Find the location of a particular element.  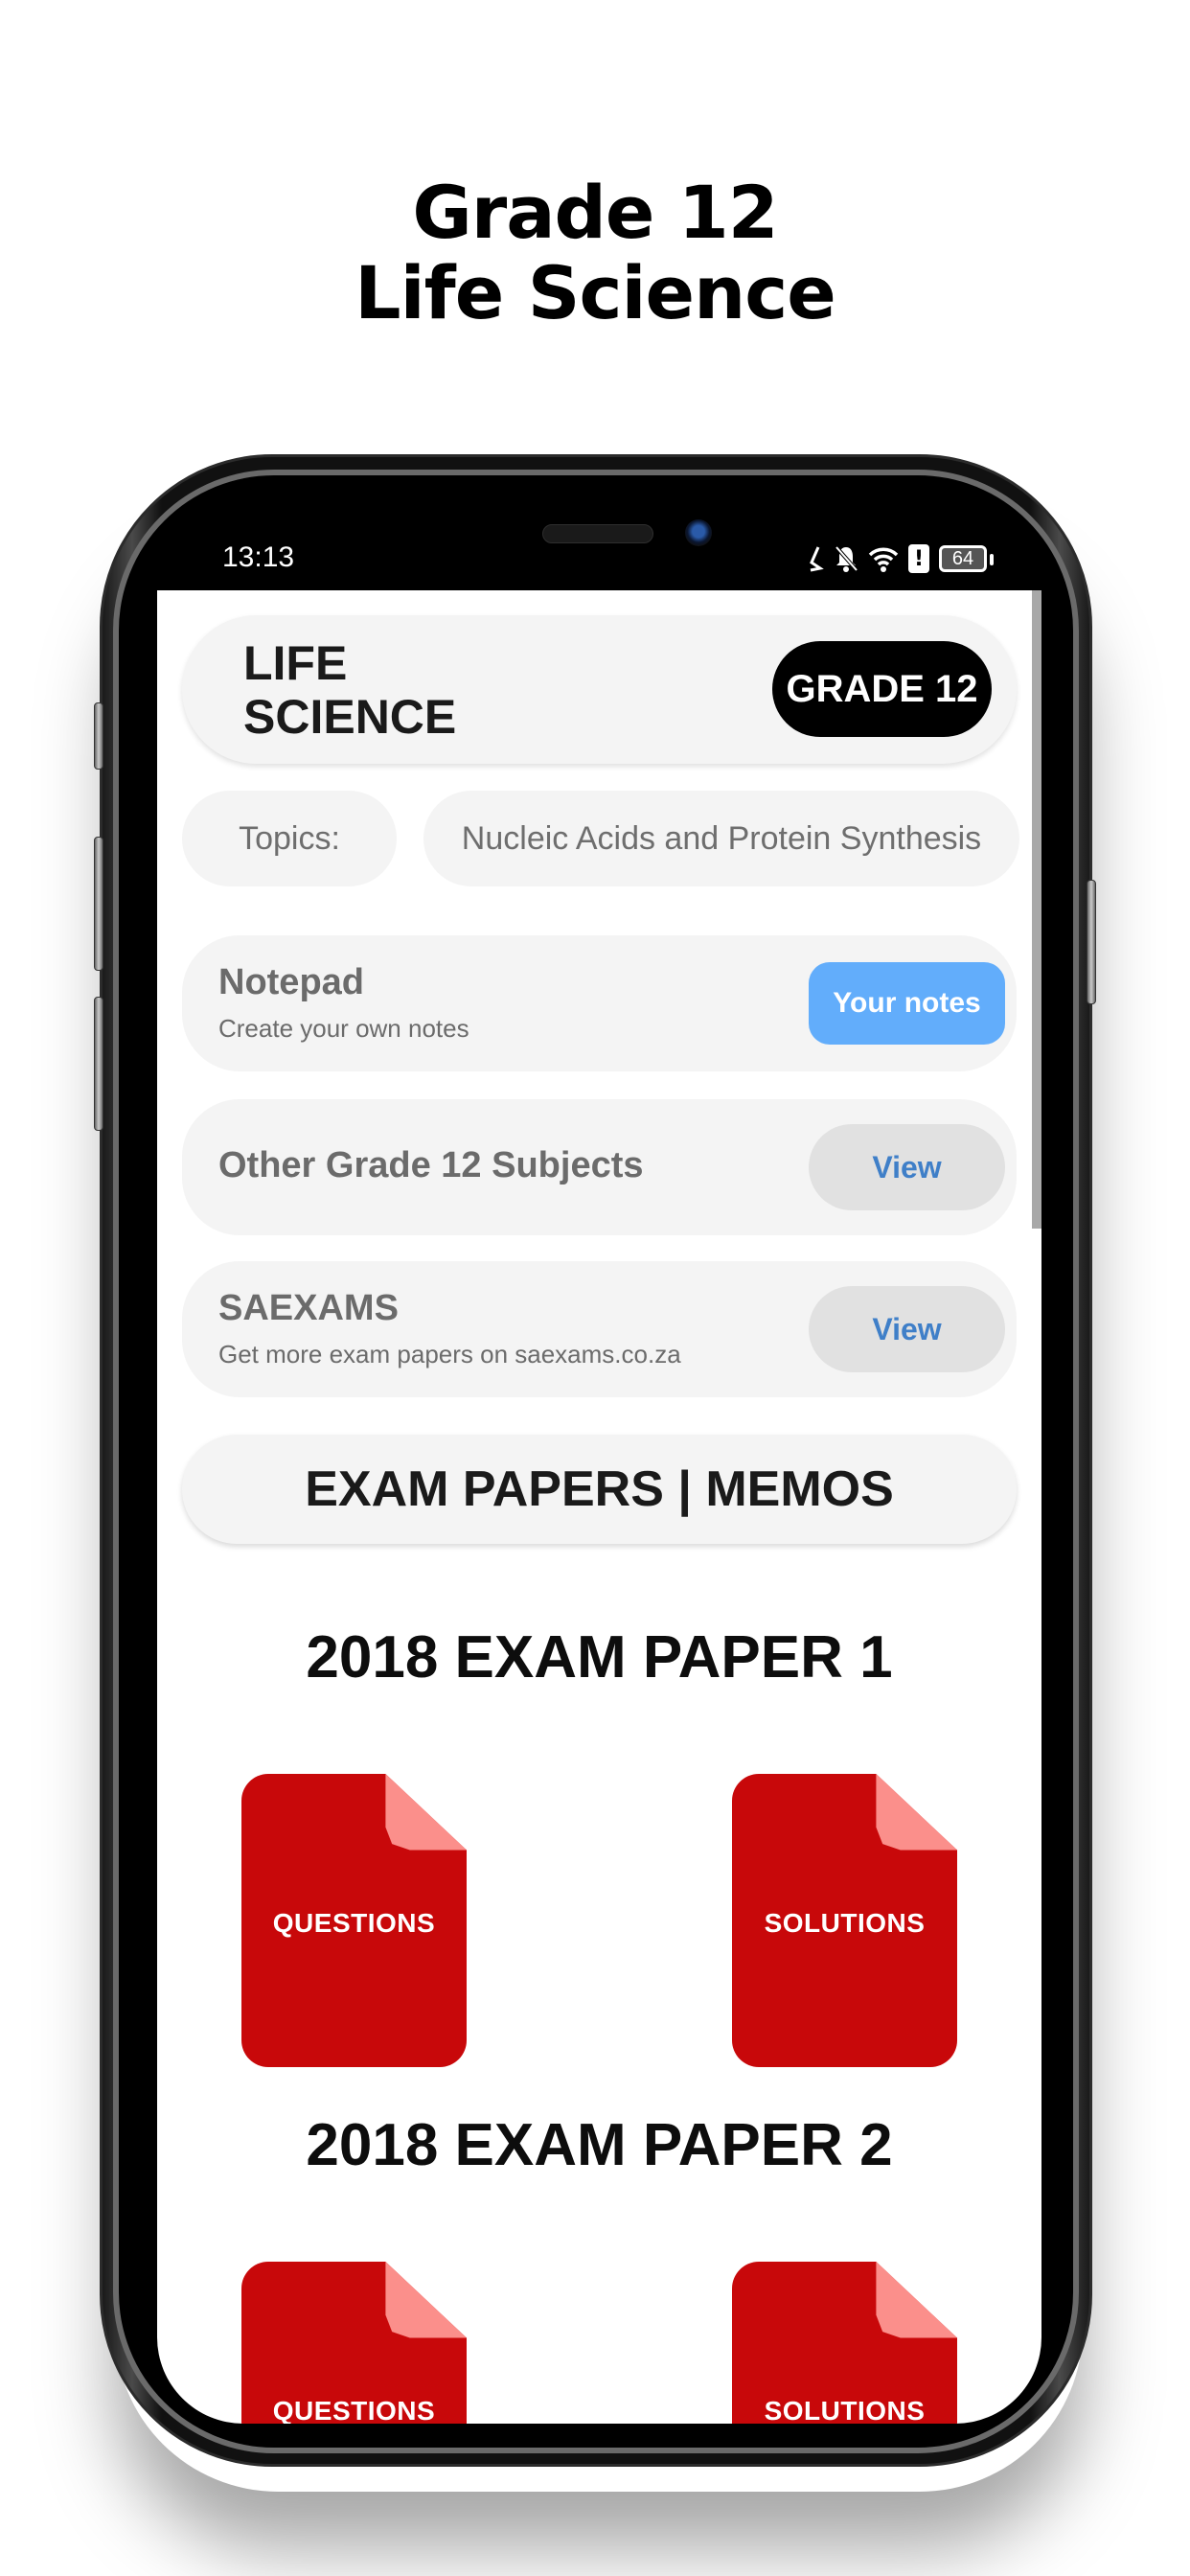

nfc-icon is located at coordinates (816, 558).